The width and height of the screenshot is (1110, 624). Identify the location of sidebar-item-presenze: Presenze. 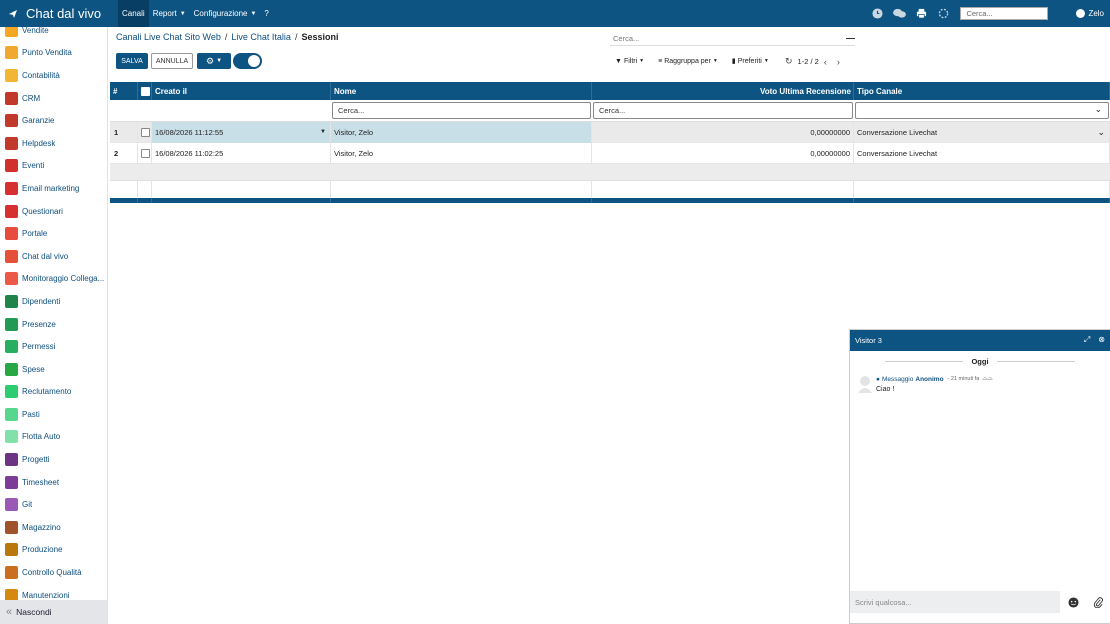
(53, 324).